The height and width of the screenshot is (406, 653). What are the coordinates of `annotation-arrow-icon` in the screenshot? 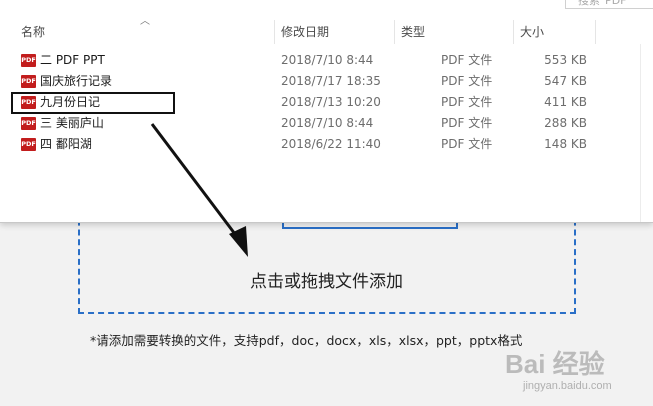 It's located at (199, 190).